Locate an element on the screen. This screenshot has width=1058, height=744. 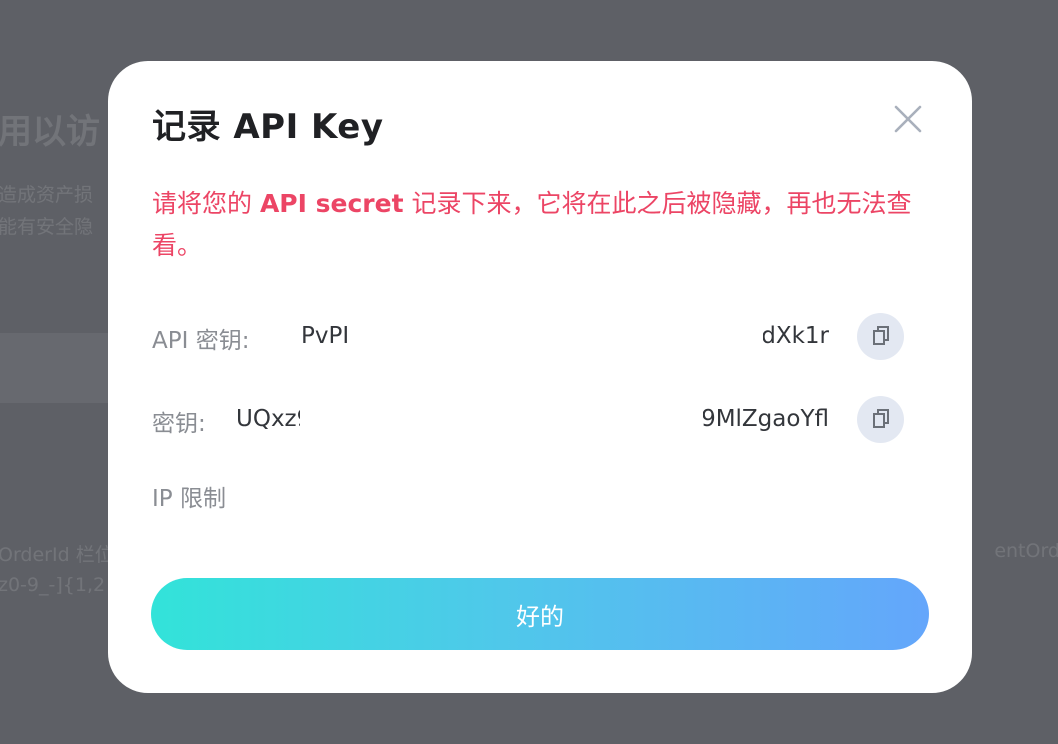
background-text: z0-9_-]{1,2 is located at coordinates (53, 585).